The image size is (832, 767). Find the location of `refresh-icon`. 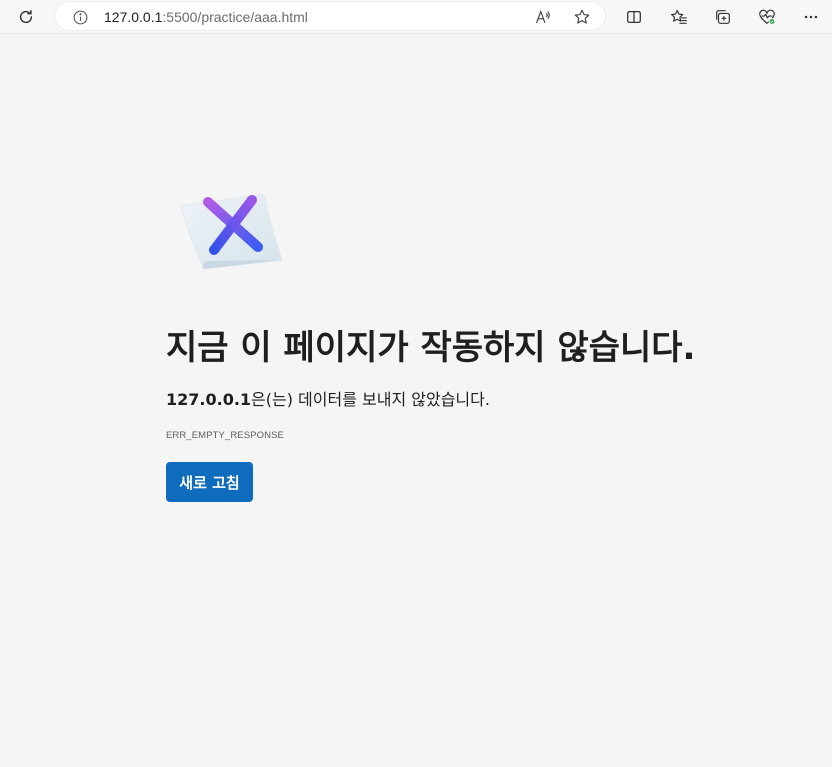

refresh-icon is located at coordinates (26, 17).